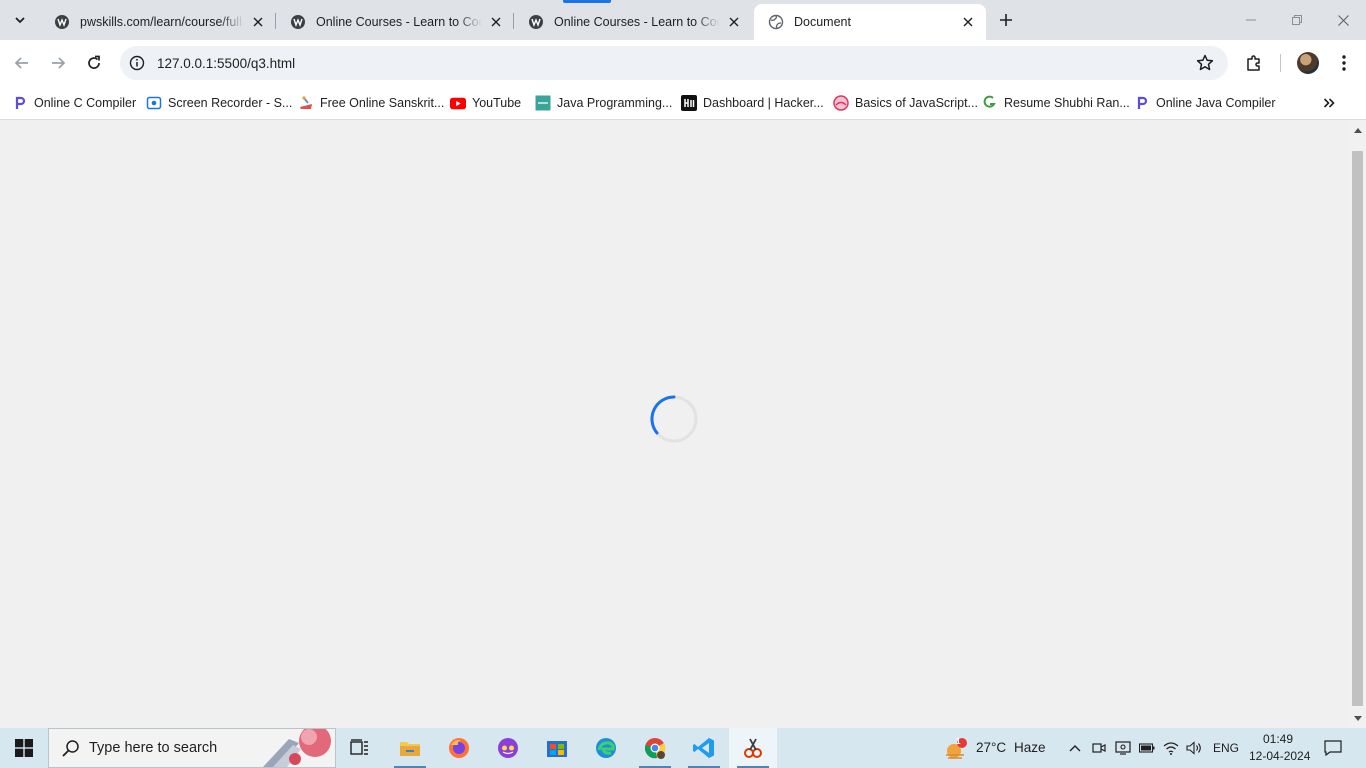  I want to click on kebab-menu-icon, so click(1344, 63).